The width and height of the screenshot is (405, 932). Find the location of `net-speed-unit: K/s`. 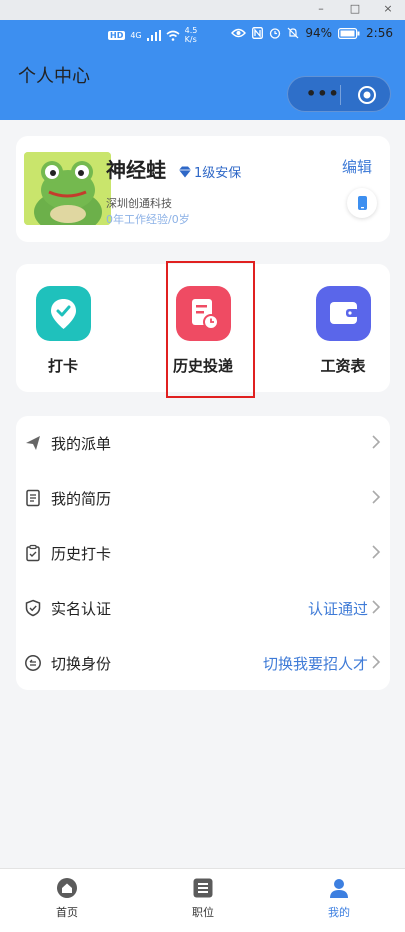

net-speed-unit: K/s is located at coordinates (190, 39).